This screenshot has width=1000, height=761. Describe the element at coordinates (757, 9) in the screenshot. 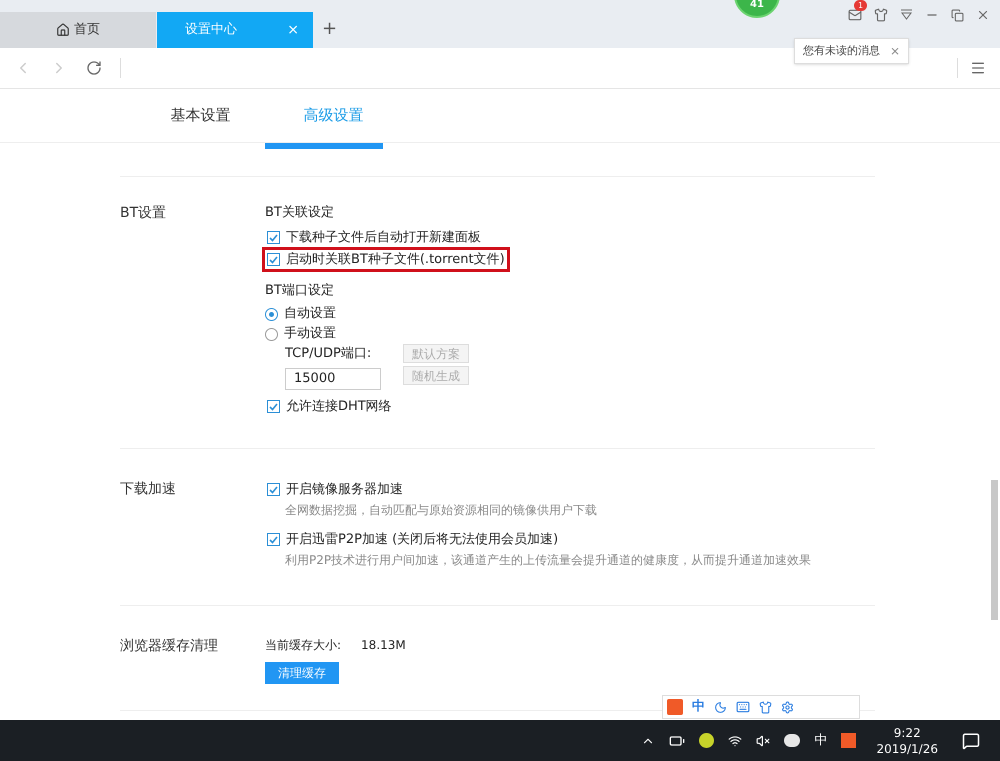

I see `score-badge: 41` at that location.